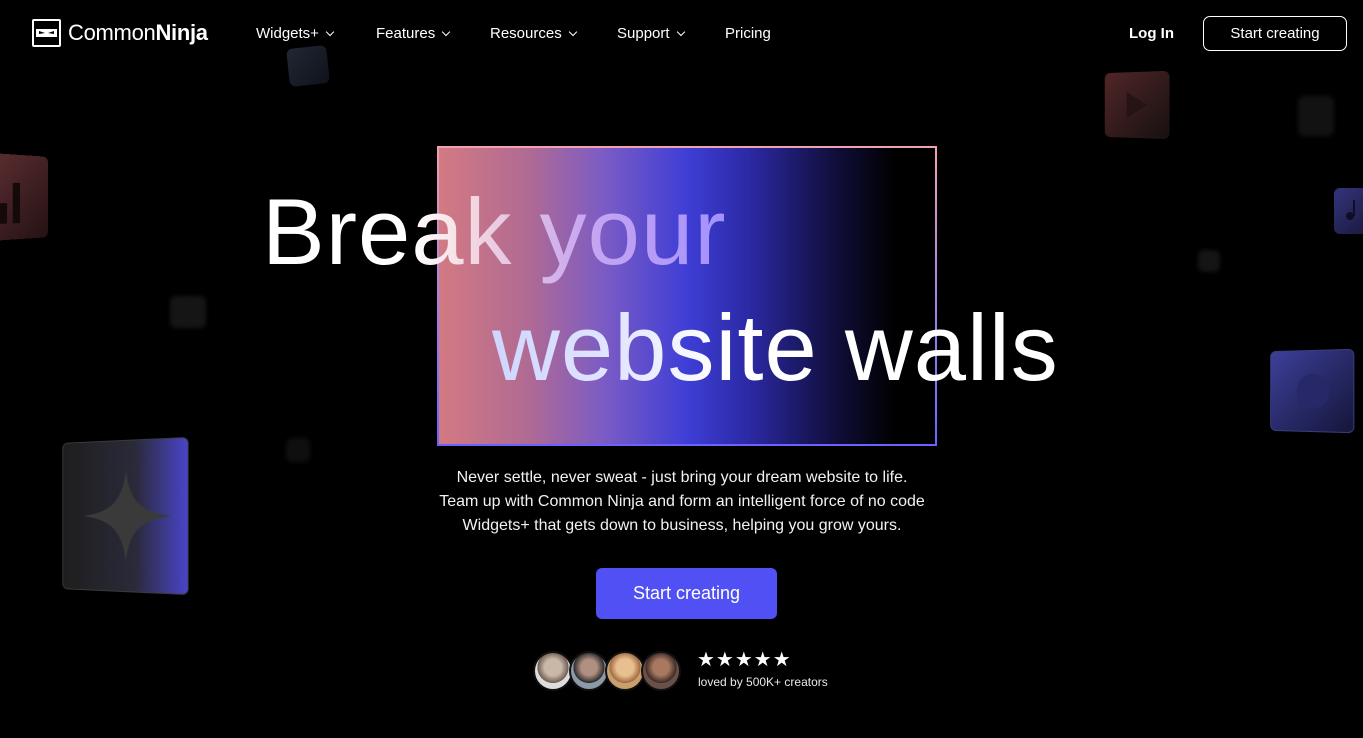 The image size is (1363, 738). Describe the element at coordinates (298, 450) in the screenshot. I see `deco-tile-blur-small` at that location.